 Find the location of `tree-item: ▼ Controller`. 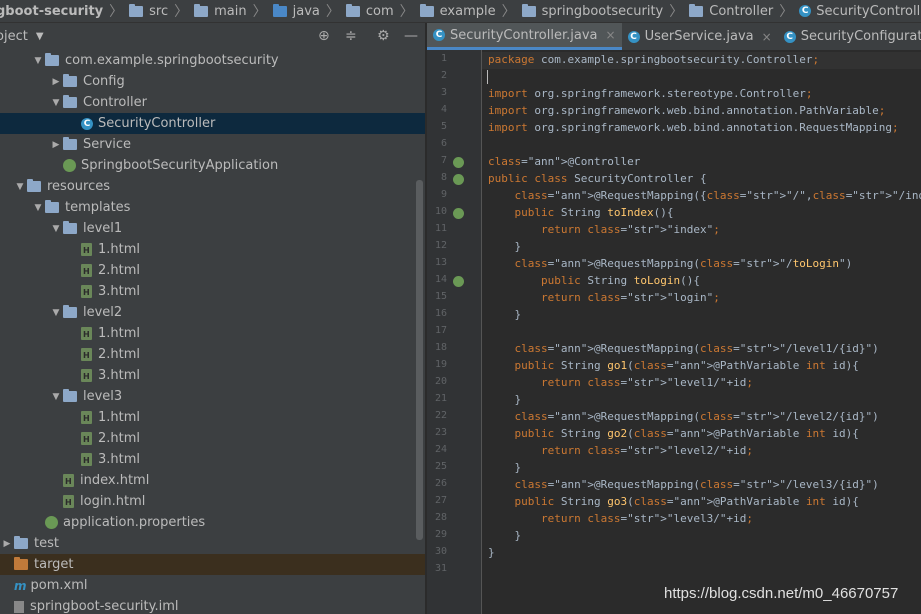

tree-item: ▼ Controller is located at coordinates (212, 102).